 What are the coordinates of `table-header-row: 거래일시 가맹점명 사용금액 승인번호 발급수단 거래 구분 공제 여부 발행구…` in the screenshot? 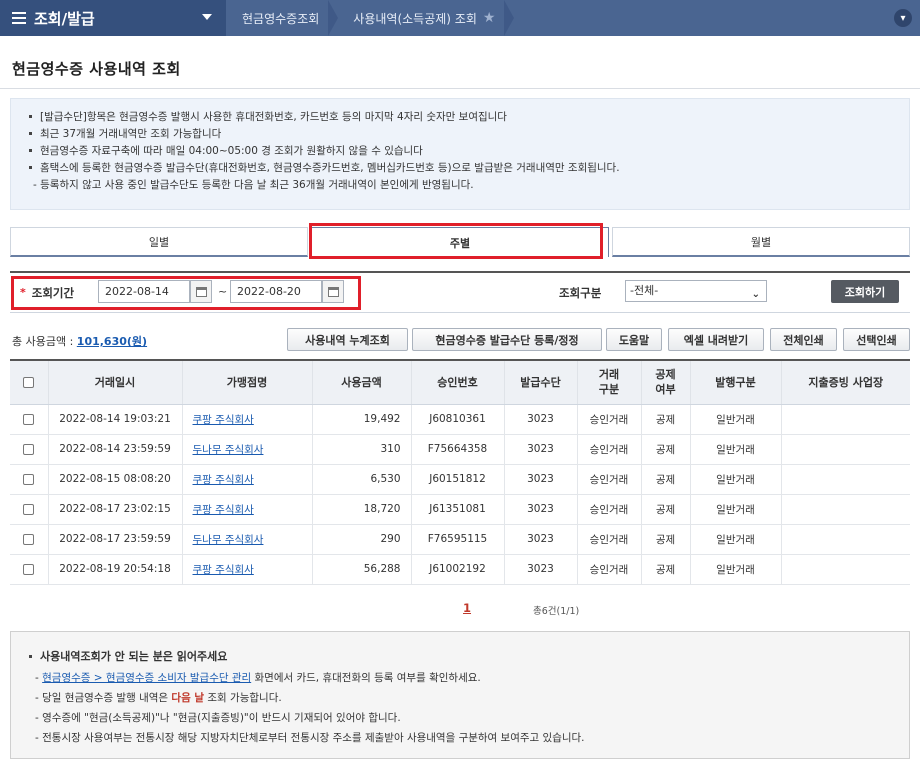 It's located at (460, 382).